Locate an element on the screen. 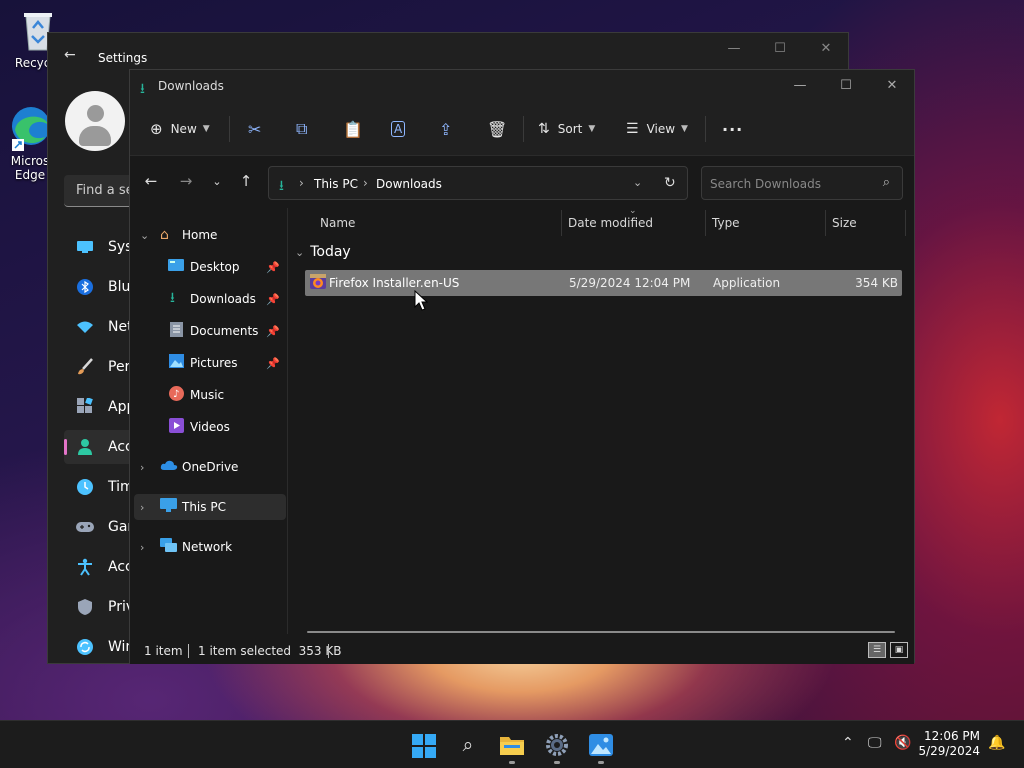 The image size is (1024, 768). sort-button: ⇅ Sort ▼ is located at coordinates (566, 129).